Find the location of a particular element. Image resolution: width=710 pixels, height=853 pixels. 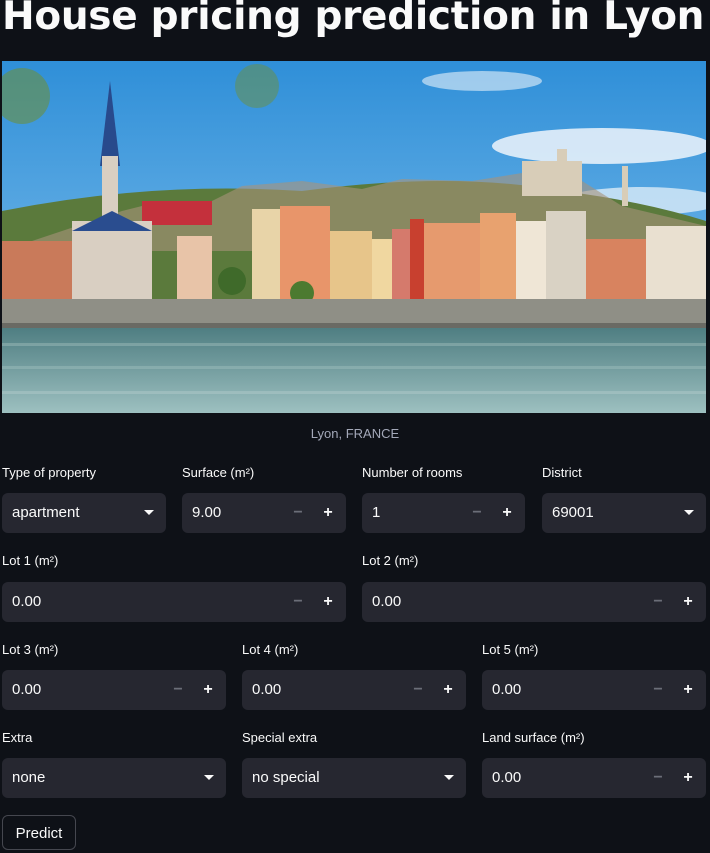

lot3-value: 0.00 is located at coordinates (27, 689).